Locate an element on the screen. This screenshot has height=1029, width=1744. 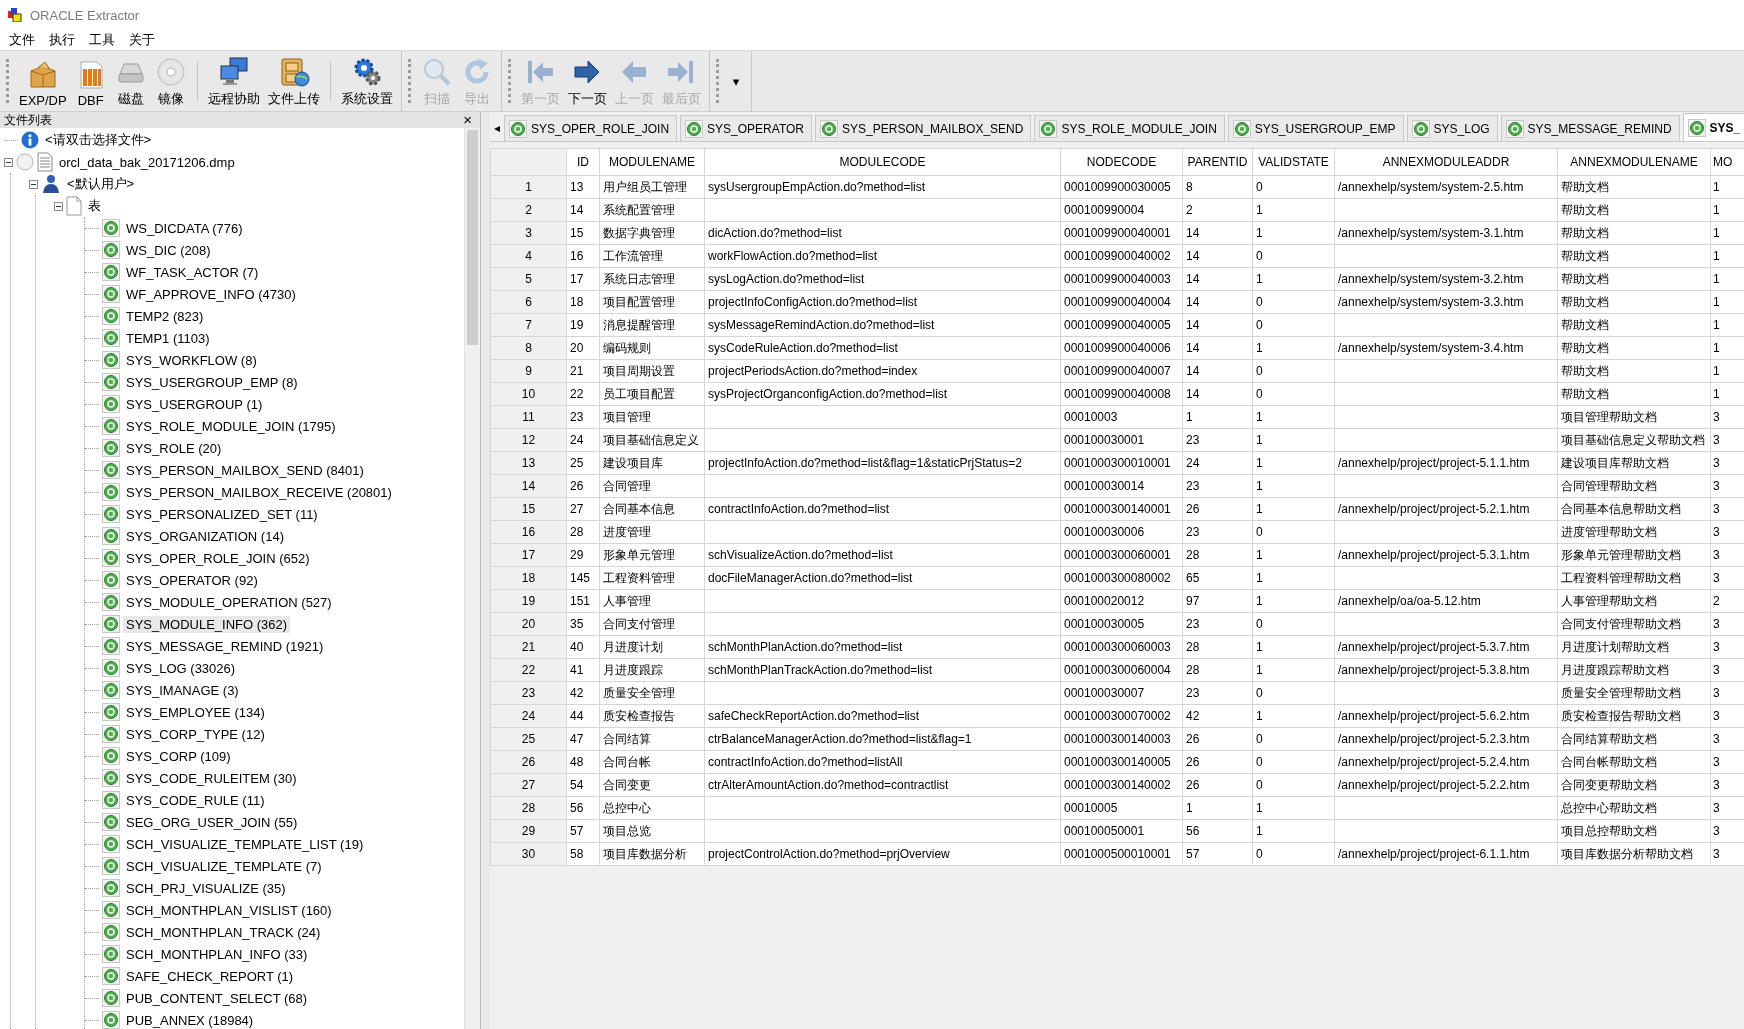
tree-item: SYS_MESSAGE_REMIND (1921) is located at coordinates (225, 646).